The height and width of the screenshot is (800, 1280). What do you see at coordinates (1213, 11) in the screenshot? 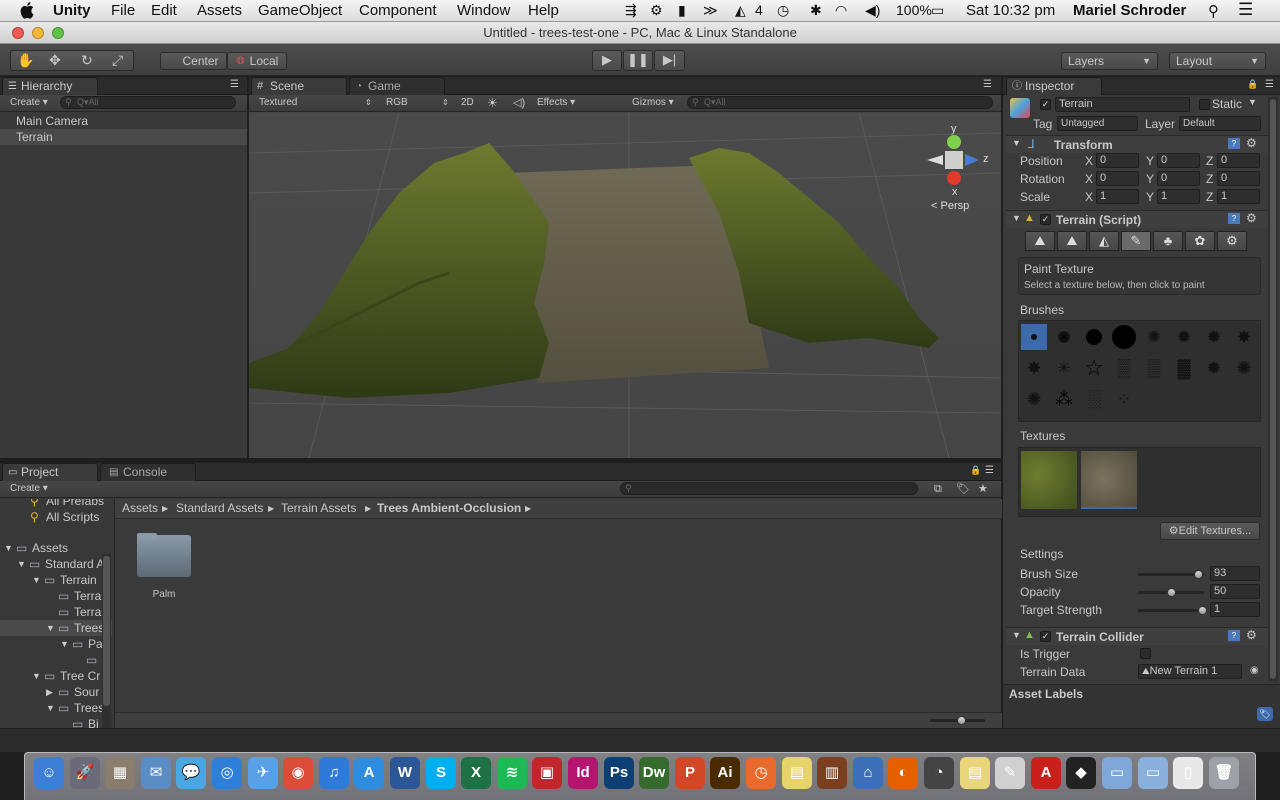
I see `spotlight-icon: ⚲` at bounding box center [1213, 11].